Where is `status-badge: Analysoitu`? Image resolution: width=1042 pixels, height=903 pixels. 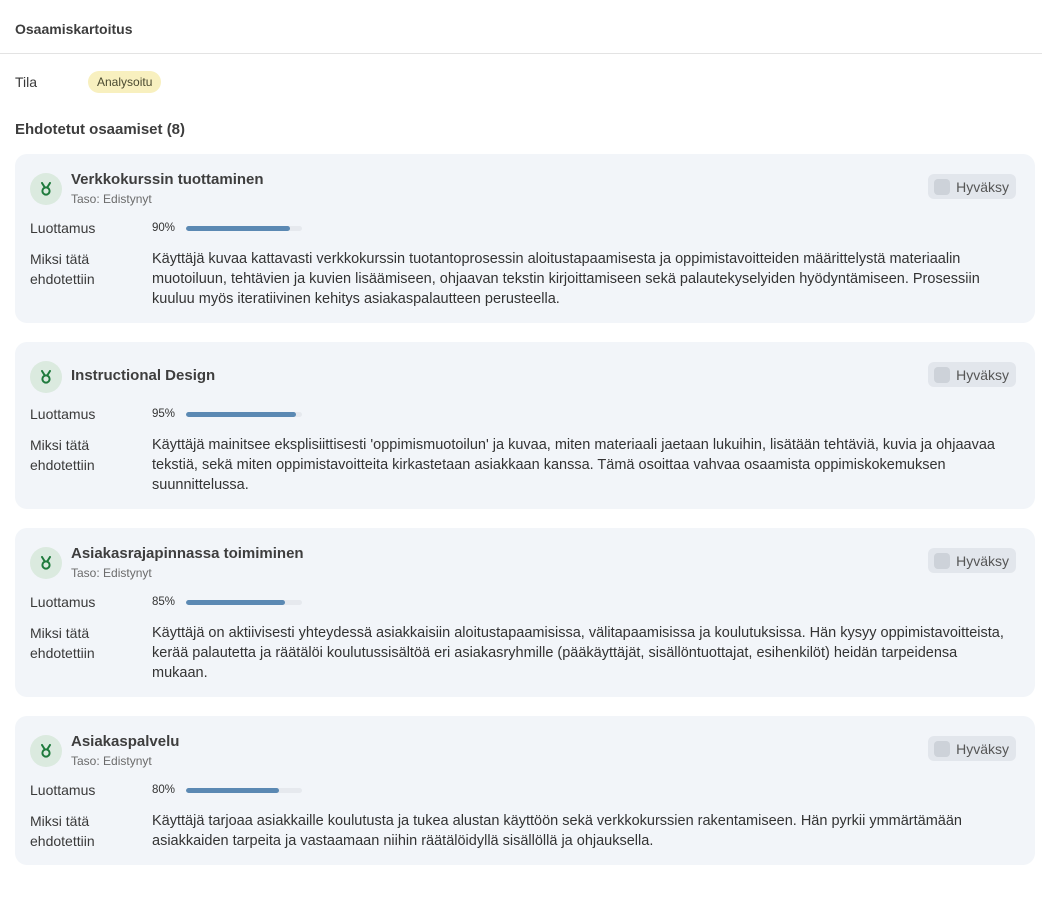 status-badge: Analysoitu is located at coordinates (125, 82).